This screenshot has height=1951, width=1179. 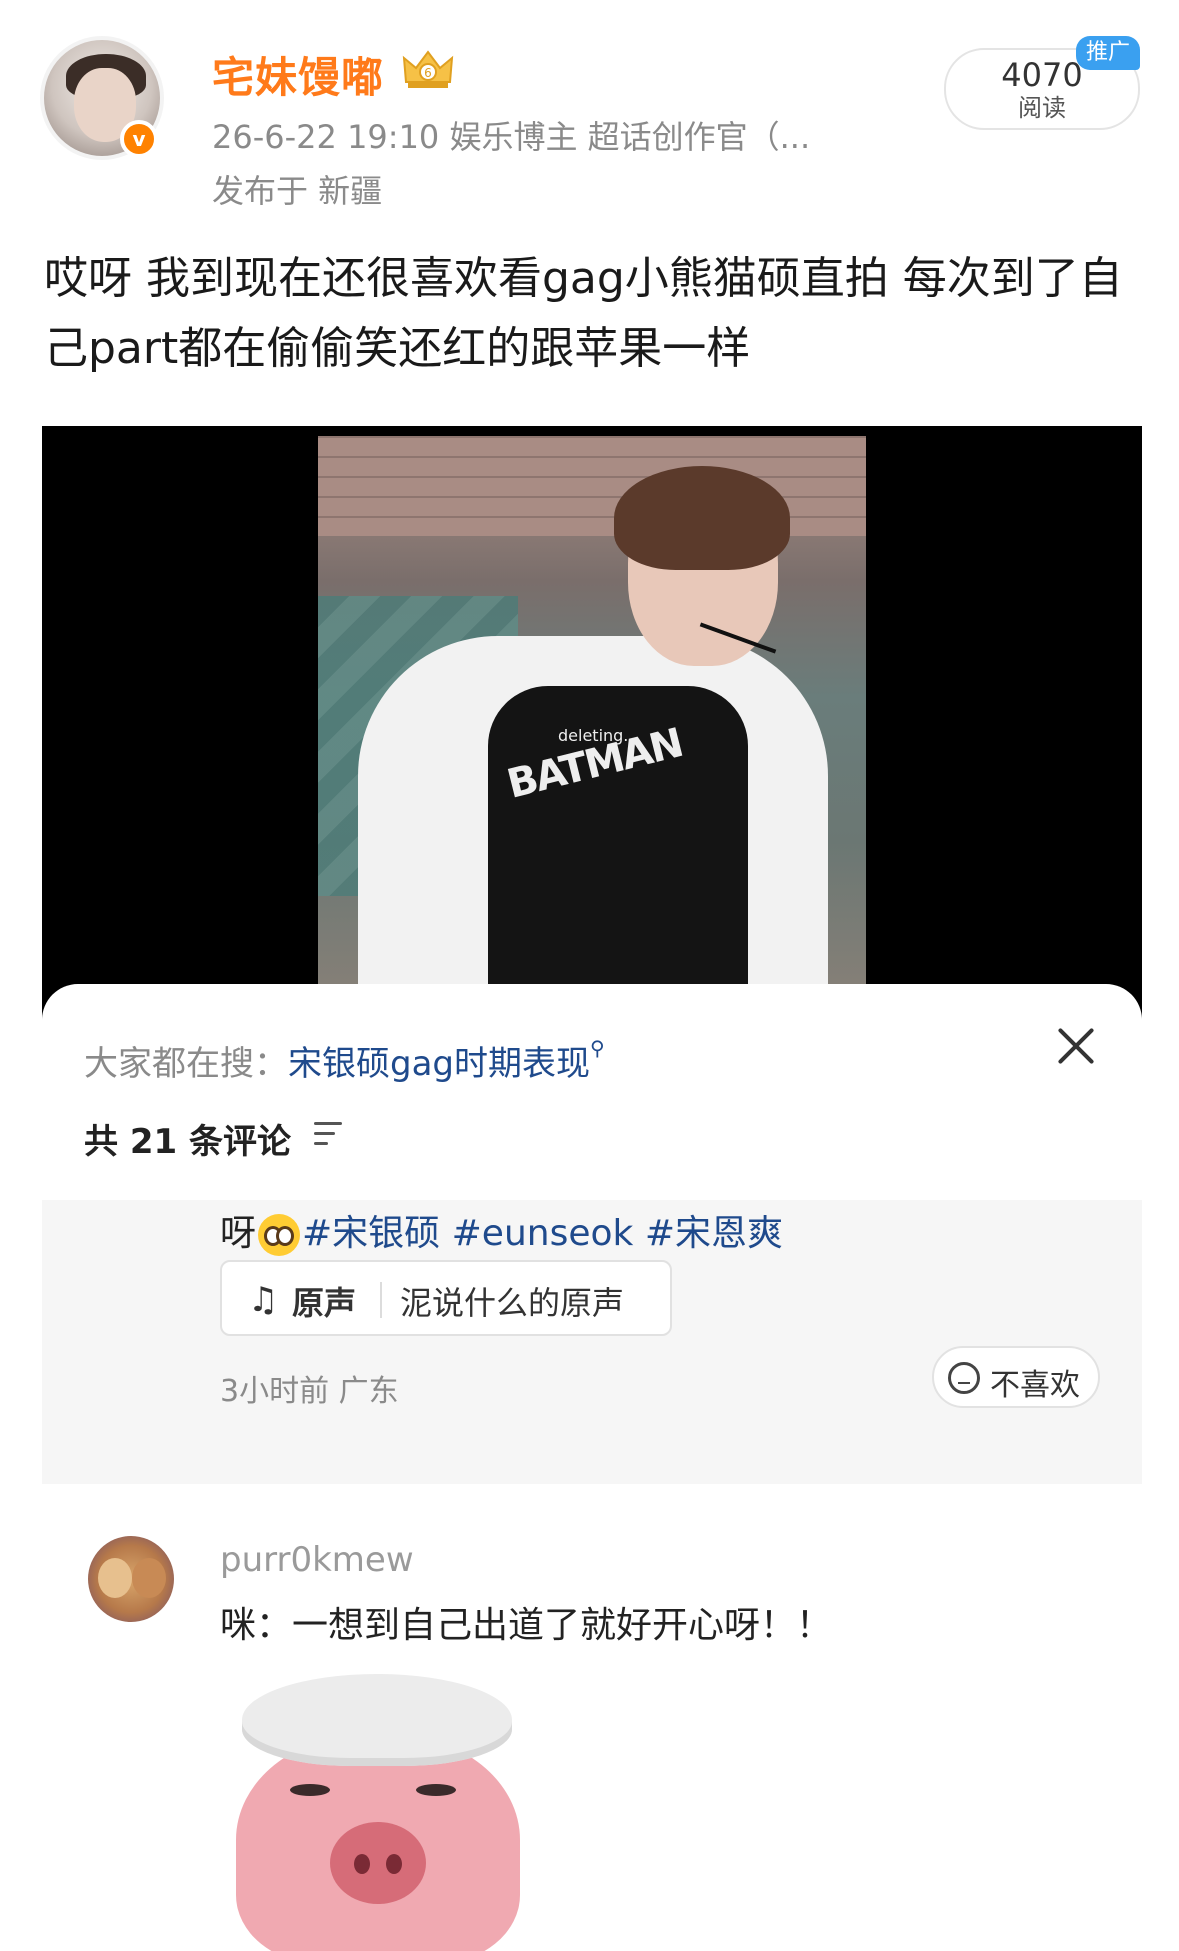 What do you see at coordinates (324, 1303) in the screenshot?
I see `audio-label: 原声` at bounding box center [324, 1303].